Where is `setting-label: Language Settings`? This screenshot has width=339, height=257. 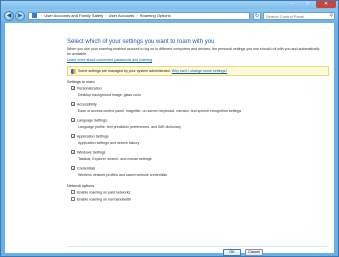
setting-label: Language Settings is located at coordinates (92, 120).